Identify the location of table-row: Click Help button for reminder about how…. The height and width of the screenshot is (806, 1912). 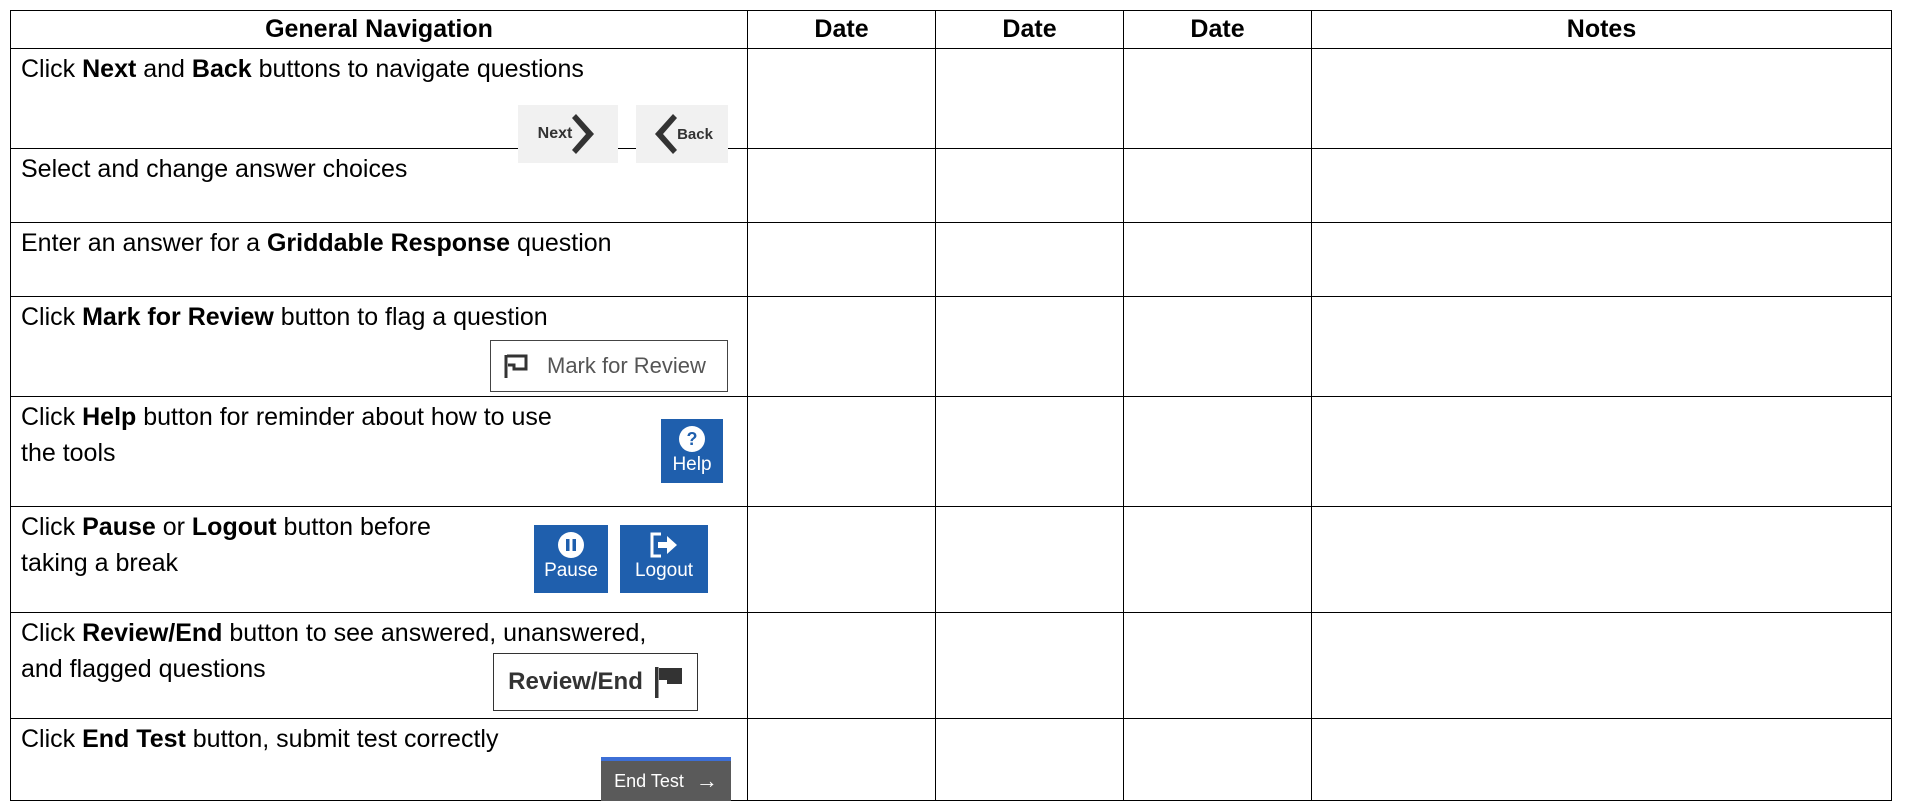
(951, 451).